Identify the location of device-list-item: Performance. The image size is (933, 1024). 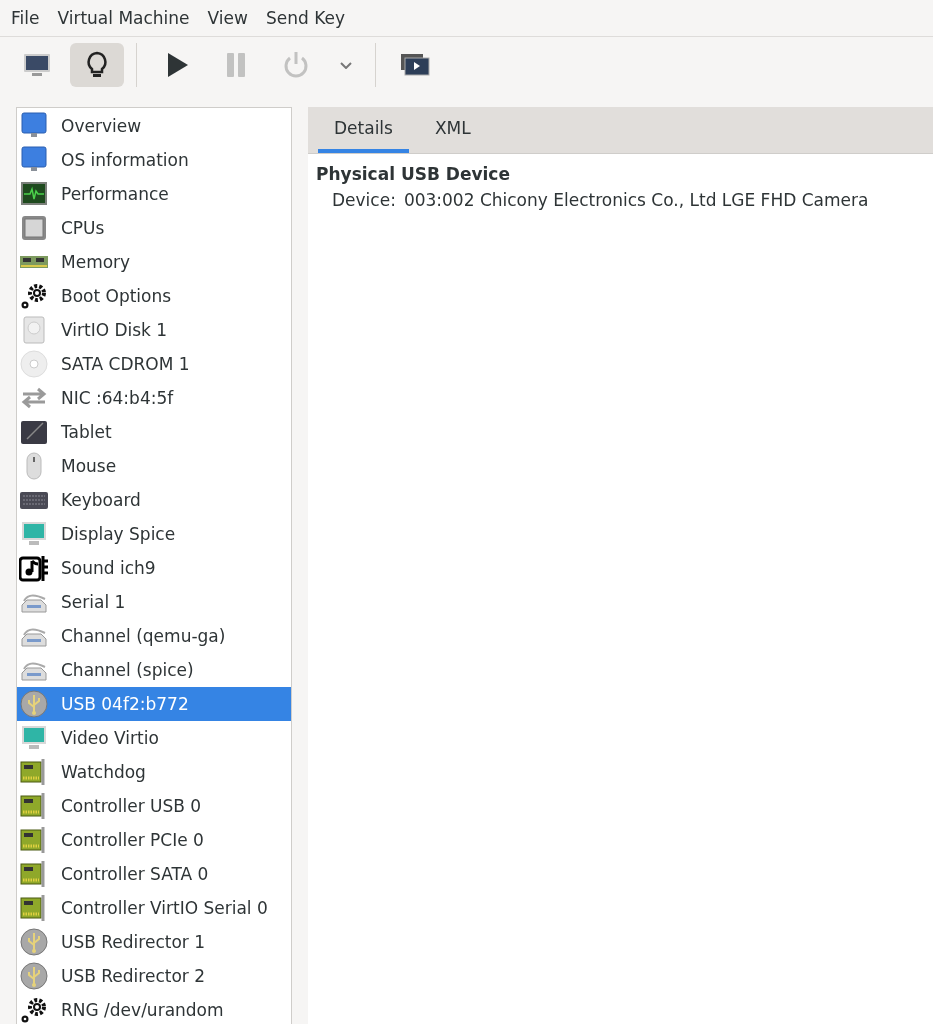
(154, 194).